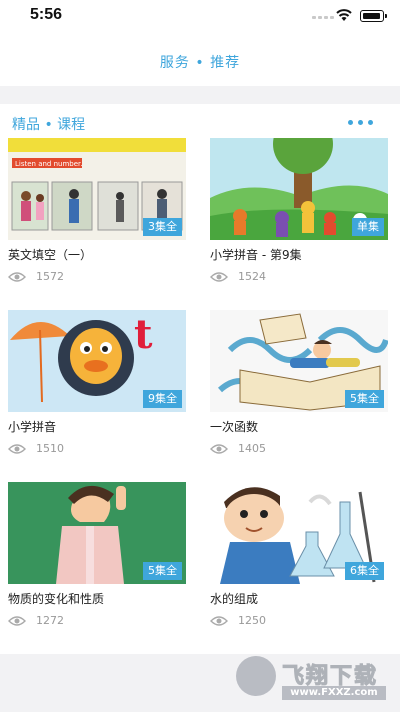 The width and height of the screenshot is (400, 712). What do you see at coordinates (252, 448) in the screenshot?
I see `view-count-value: 1405` at bounding box center [252, 448].